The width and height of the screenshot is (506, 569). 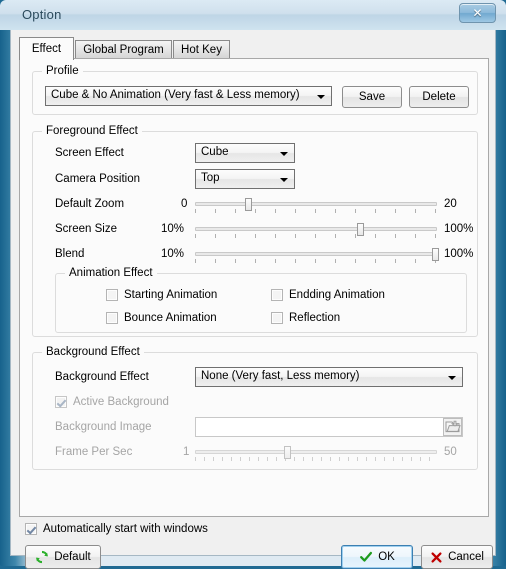 I want to click on frame-per-sec-max-label: 50, so click(x=450, y=452).